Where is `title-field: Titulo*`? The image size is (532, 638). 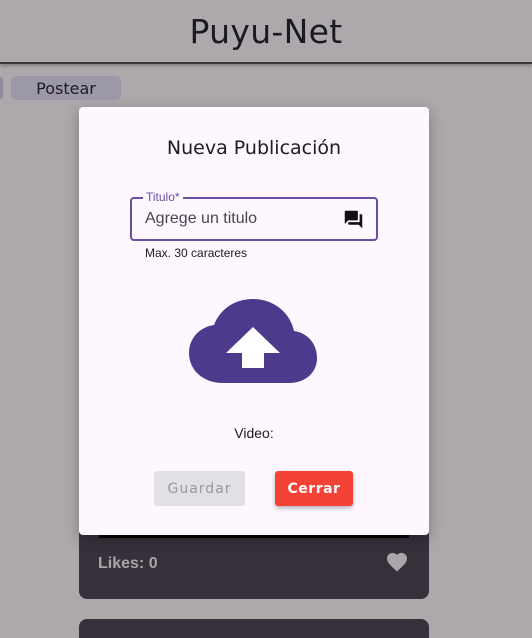
title-field: Titulo* is located at coordinates (254, 215).